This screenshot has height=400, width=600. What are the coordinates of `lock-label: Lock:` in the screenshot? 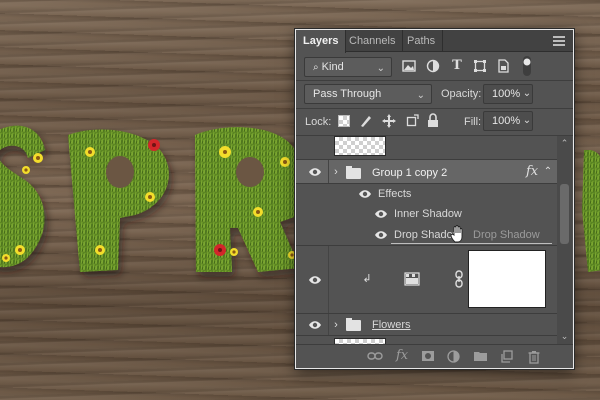 It's located at (318, 122).